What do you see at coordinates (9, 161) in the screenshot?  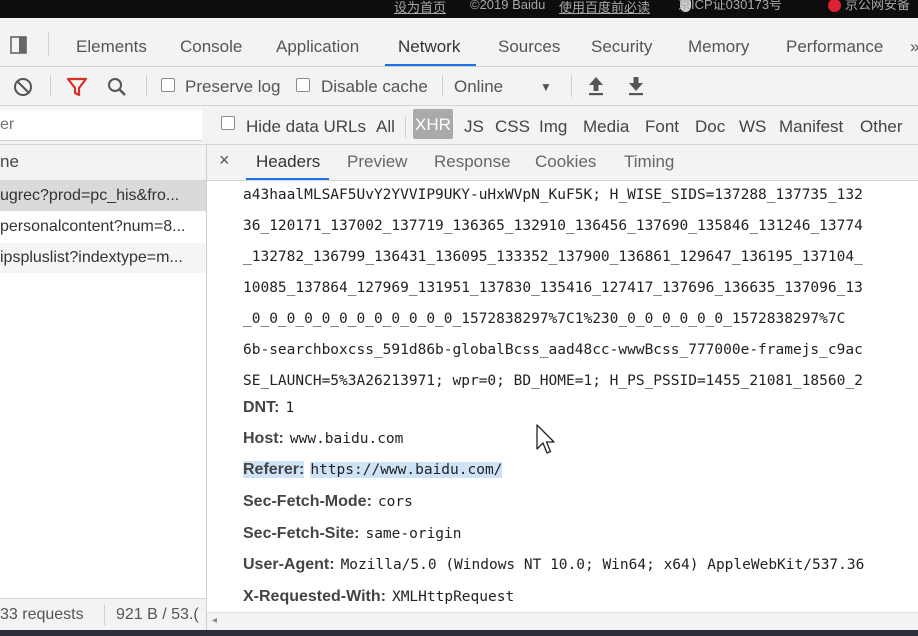 I see `name-column-label: ne` at bounding box center [9, 161].